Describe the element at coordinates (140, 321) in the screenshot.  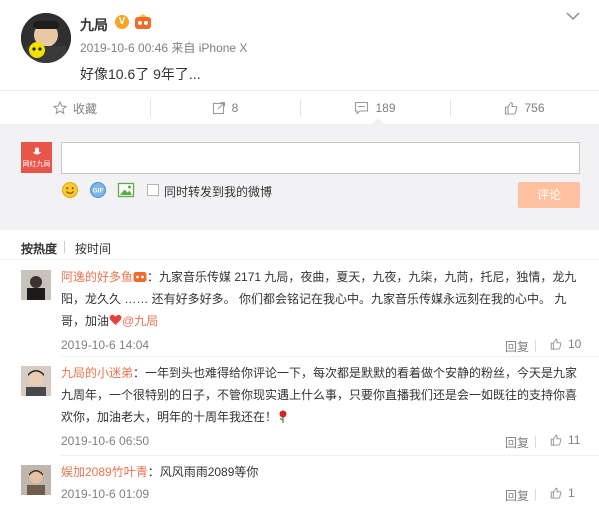
I see `mention-link: @九局` at that location.